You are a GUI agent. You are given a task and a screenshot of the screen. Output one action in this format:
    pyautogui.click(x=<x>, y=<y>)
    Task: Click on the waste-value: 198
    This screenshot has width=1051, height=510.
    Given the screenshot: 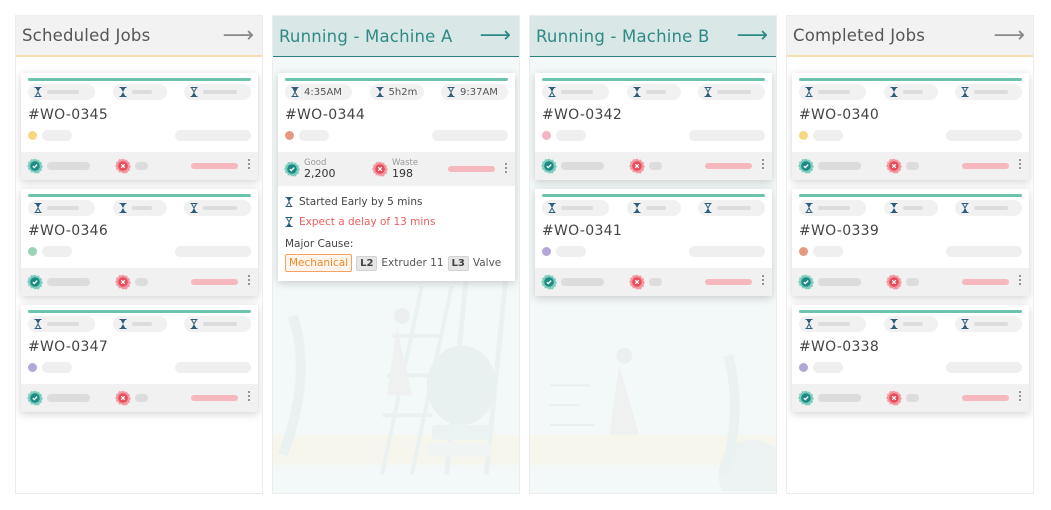 What is the action you would take?
    pyautogui.click(x=402, y=173)
    